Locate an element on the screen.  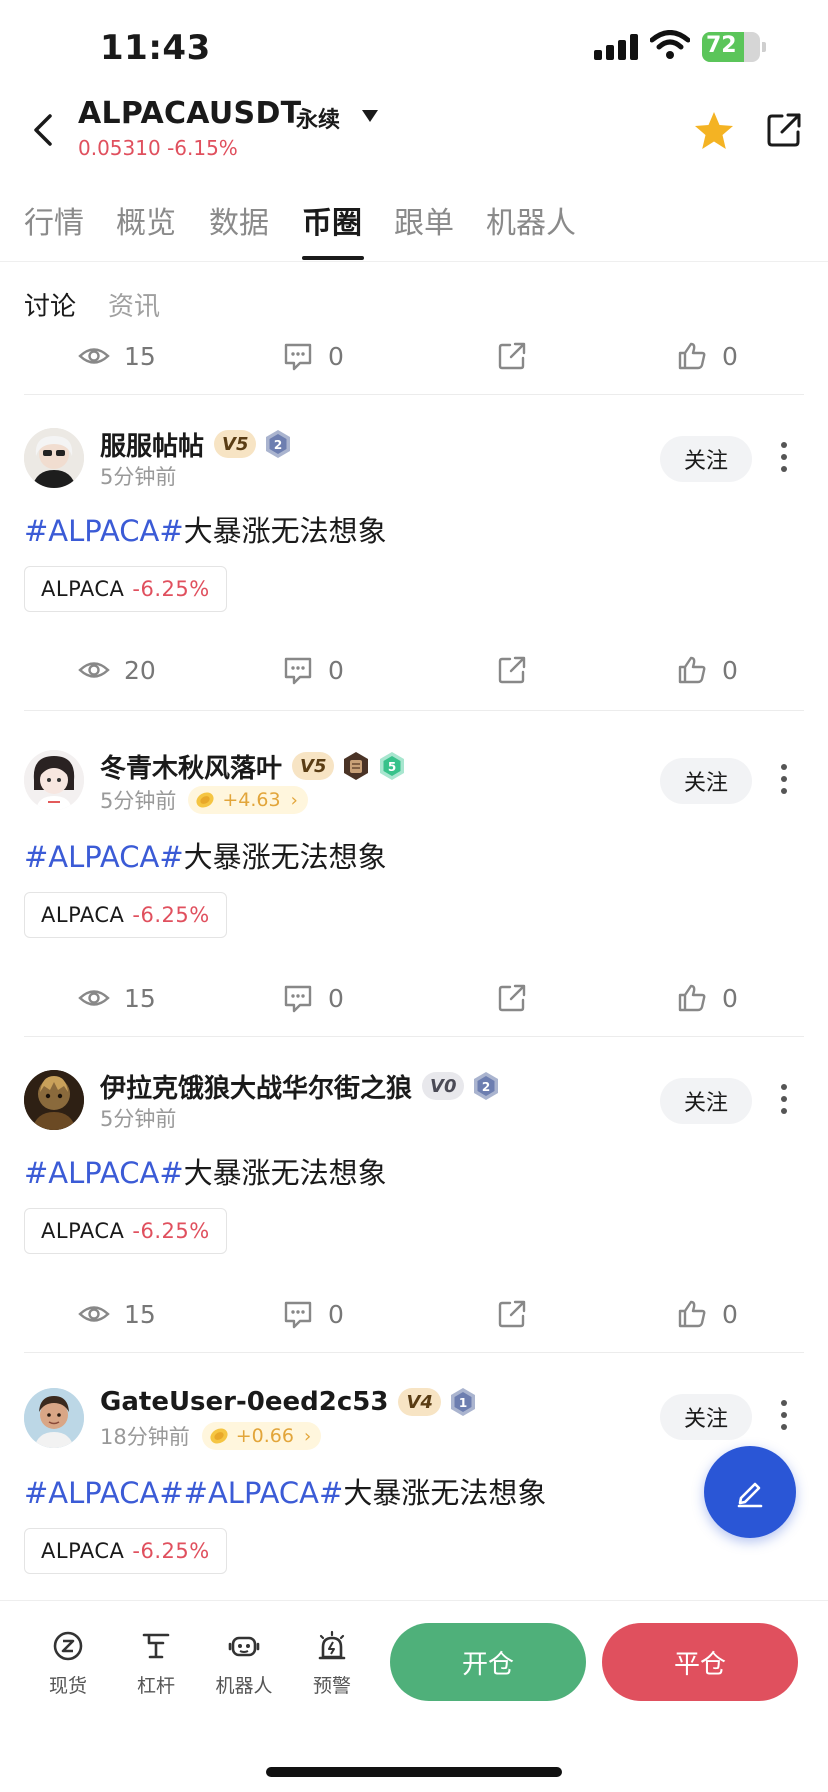
nav-robot: 机器人 is located at coordinates (244, 1663).